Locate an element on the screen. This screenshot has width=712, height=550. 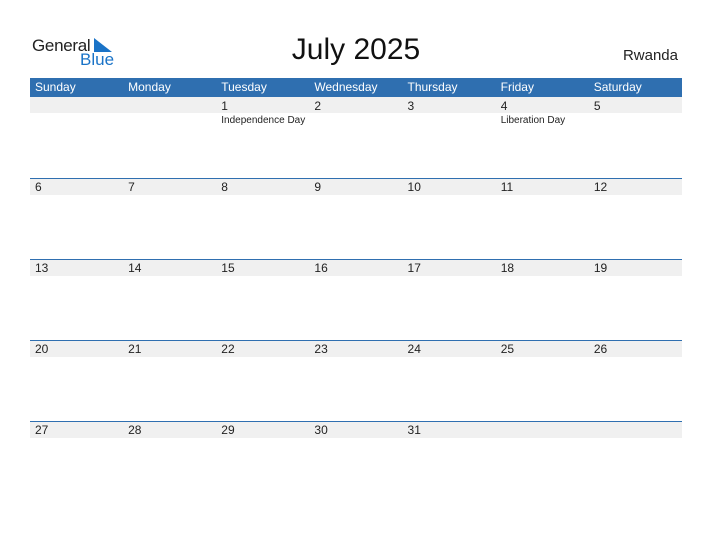
week-row: 13 14 15 16 17 18 19 is located at coordinates (356, 299).